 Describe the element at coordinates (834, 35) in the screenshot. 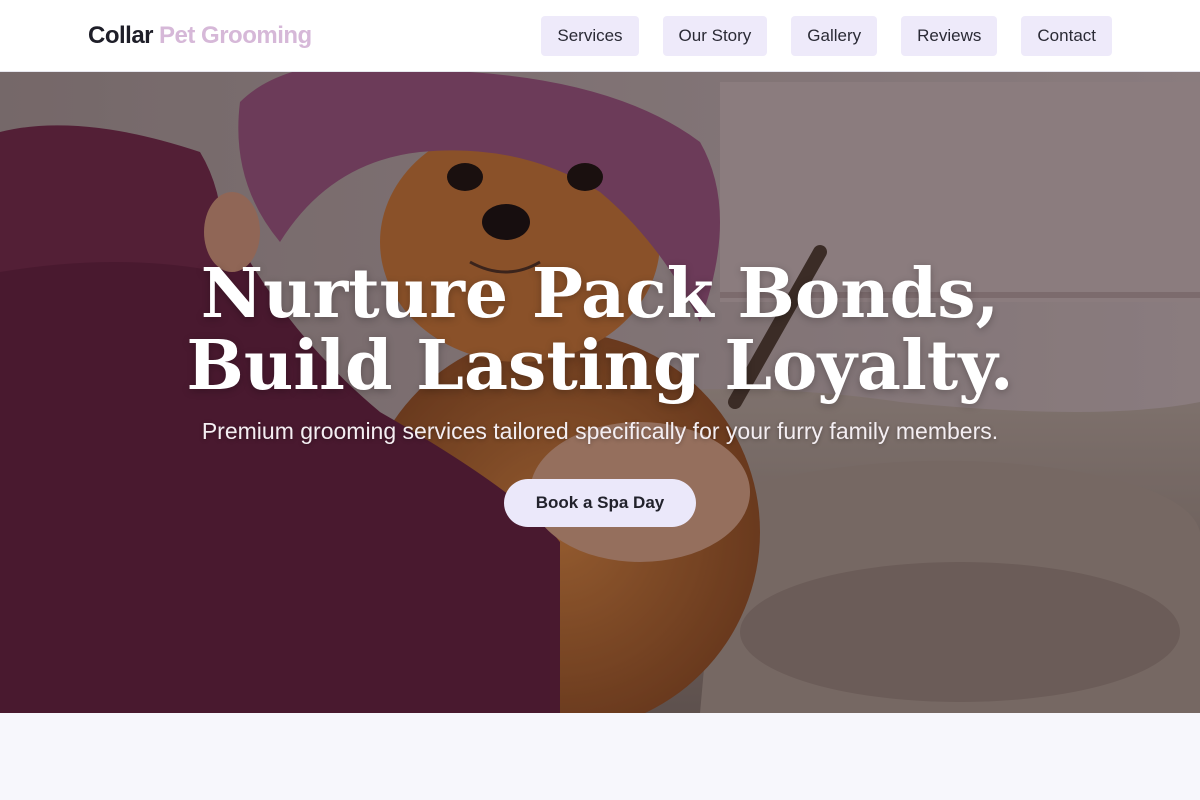

I see `nav-gallery: Gallery` at that location.